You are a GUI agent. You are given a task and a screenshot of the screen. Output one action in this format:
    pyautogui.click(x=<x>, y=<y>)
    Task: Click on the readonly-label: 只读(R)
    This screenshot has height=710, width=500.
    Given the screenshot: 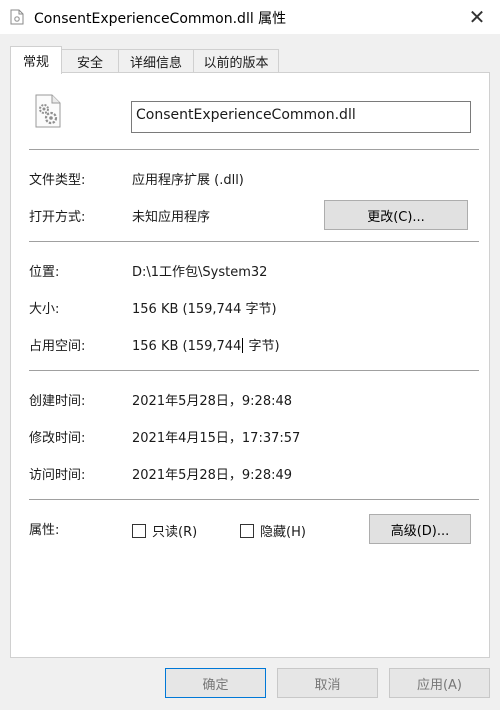 What is the action you would take?
    pyautogui.click(x=175, y=532)
    